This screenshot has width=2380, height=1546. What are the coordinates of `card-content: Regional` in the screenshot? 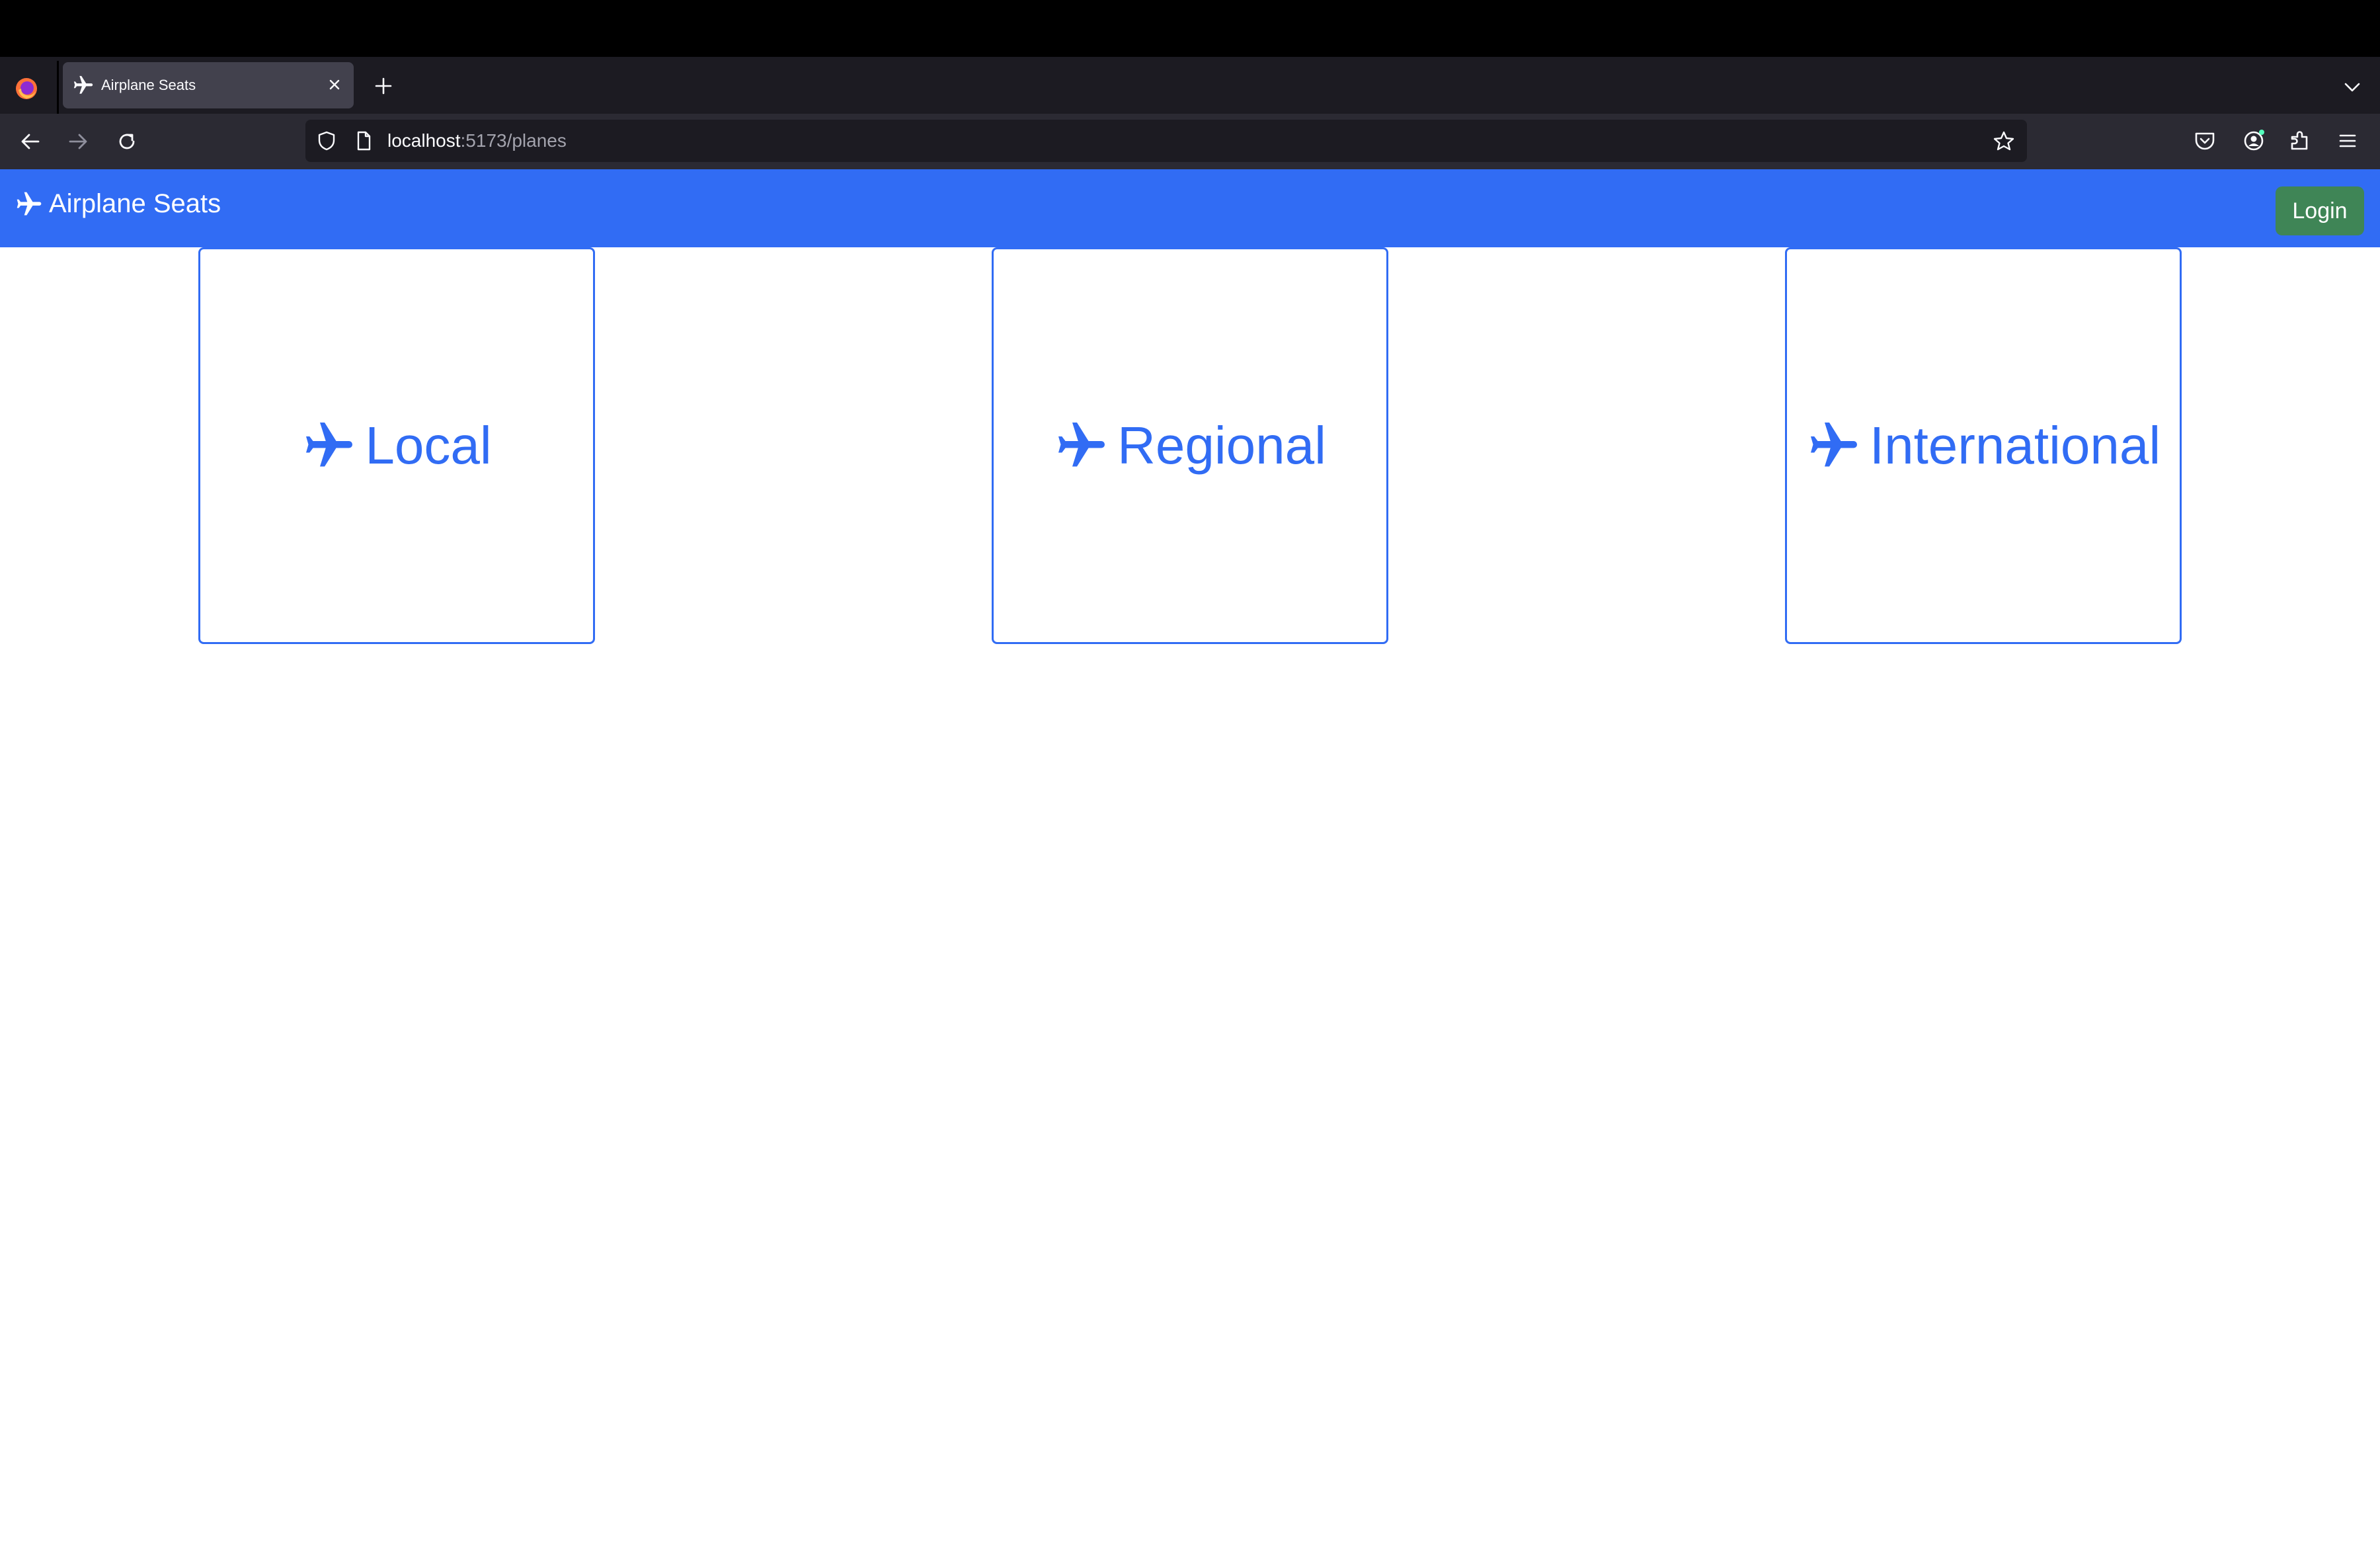 It's located at (1190, 445).